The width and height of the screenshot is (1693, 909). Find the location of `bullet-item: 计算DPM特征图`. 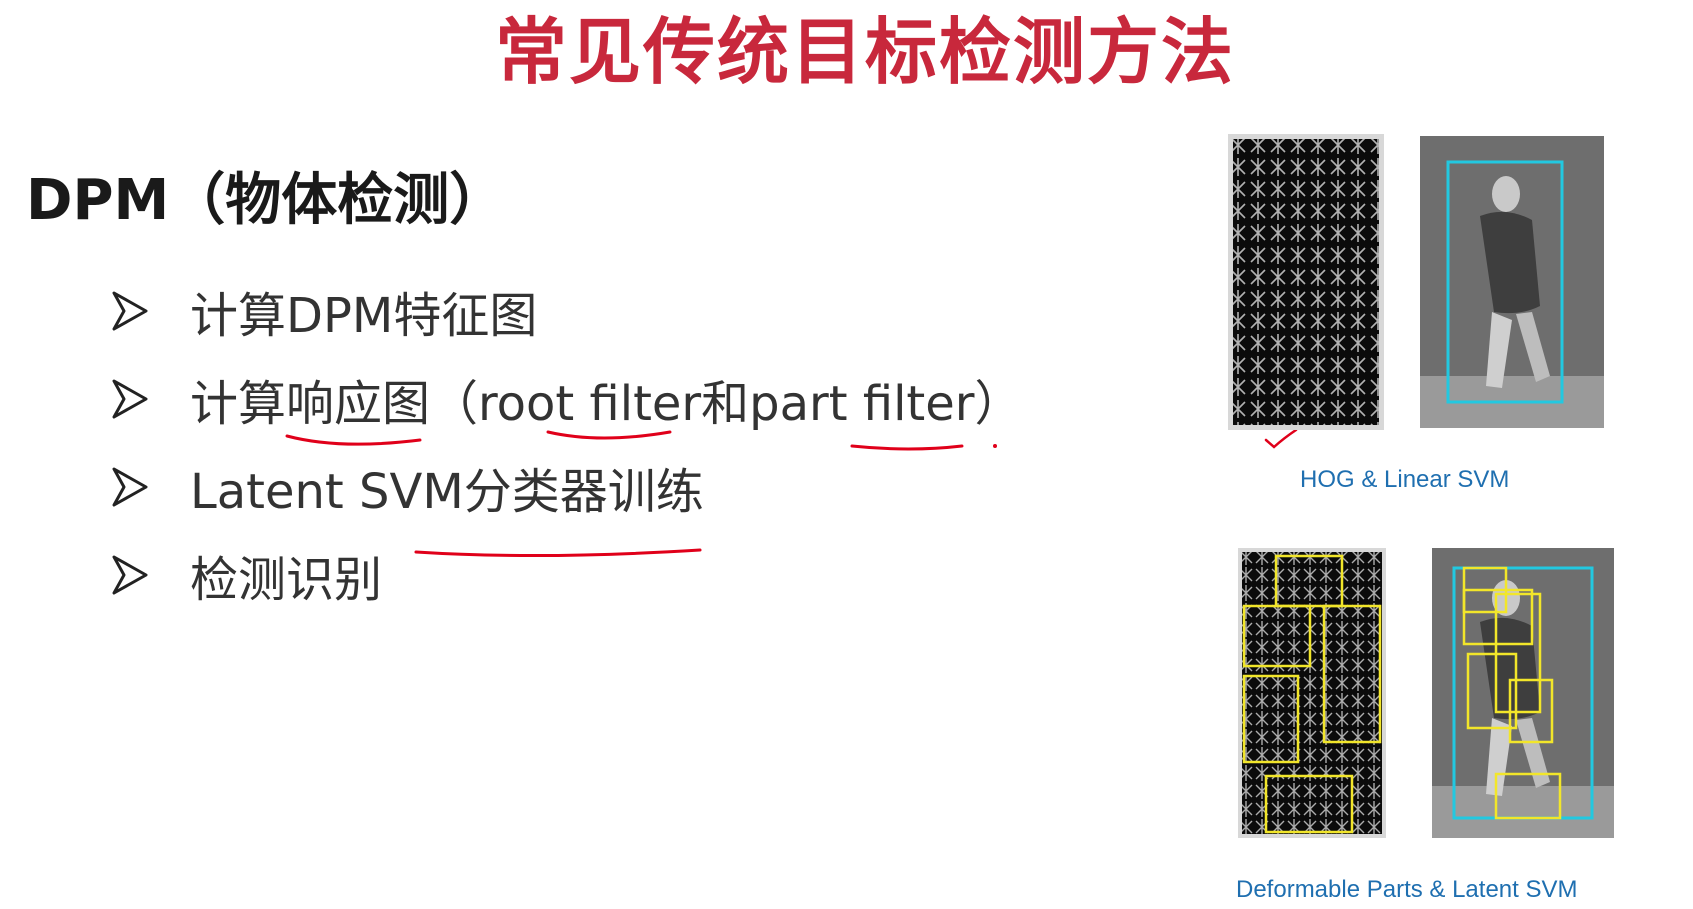

bullet-item: 计算DPM特征图 is located at coordinates (323, 311).